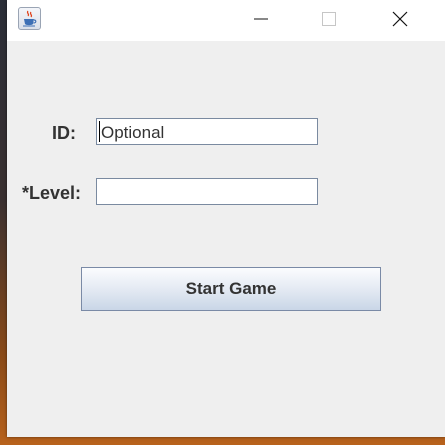 Image resolution: width=445 pixels, height=445 pixels. I want to click on java-coffee-cup-icon, so click(29, 18).